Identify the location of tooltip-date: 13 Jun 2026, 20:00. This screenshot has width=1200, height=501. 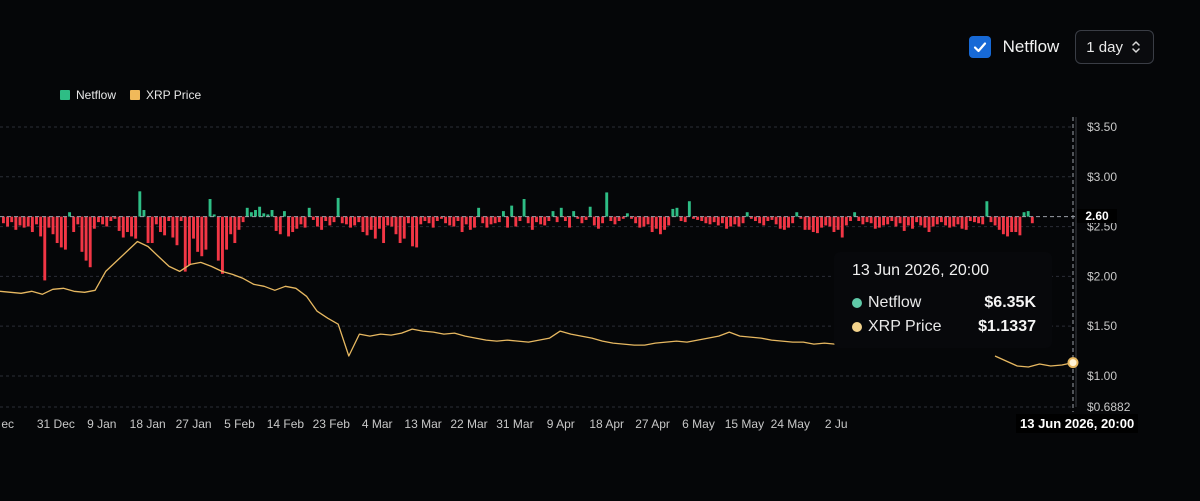
(921, 270).